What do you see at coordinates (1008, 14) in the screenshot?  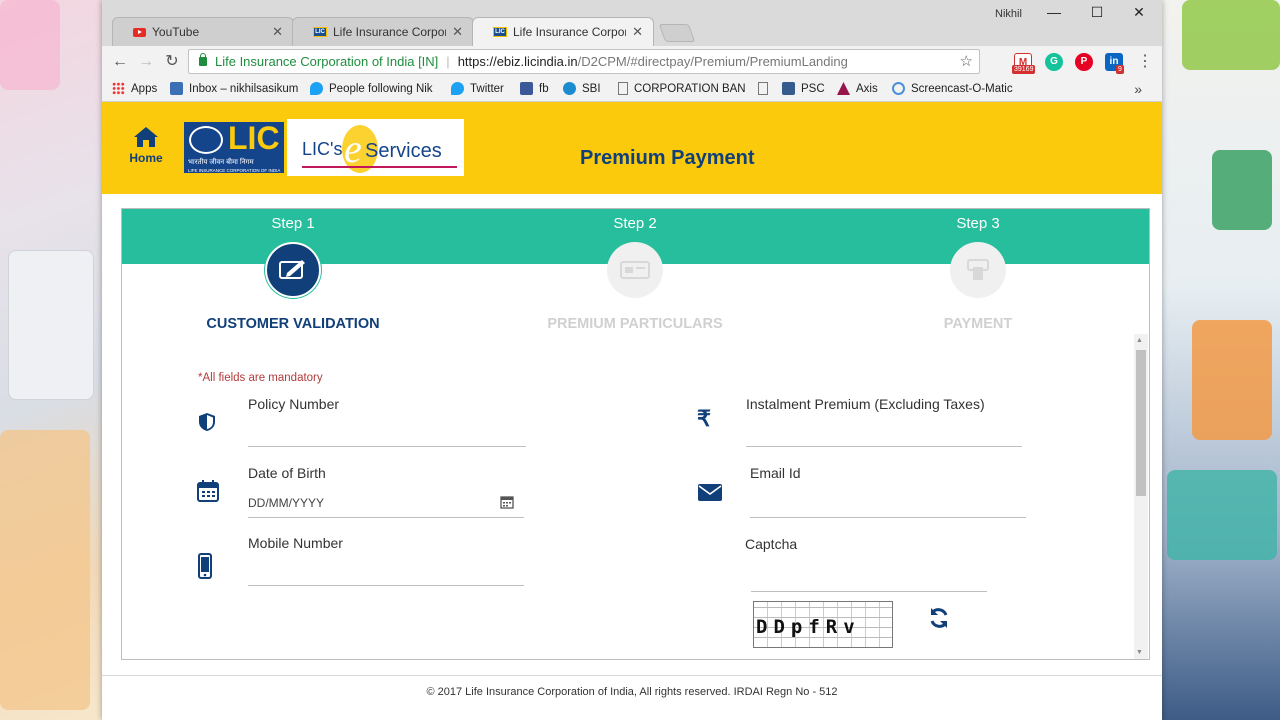 I see `profile-name: Nikhil` at bounding box center [1008, 14].